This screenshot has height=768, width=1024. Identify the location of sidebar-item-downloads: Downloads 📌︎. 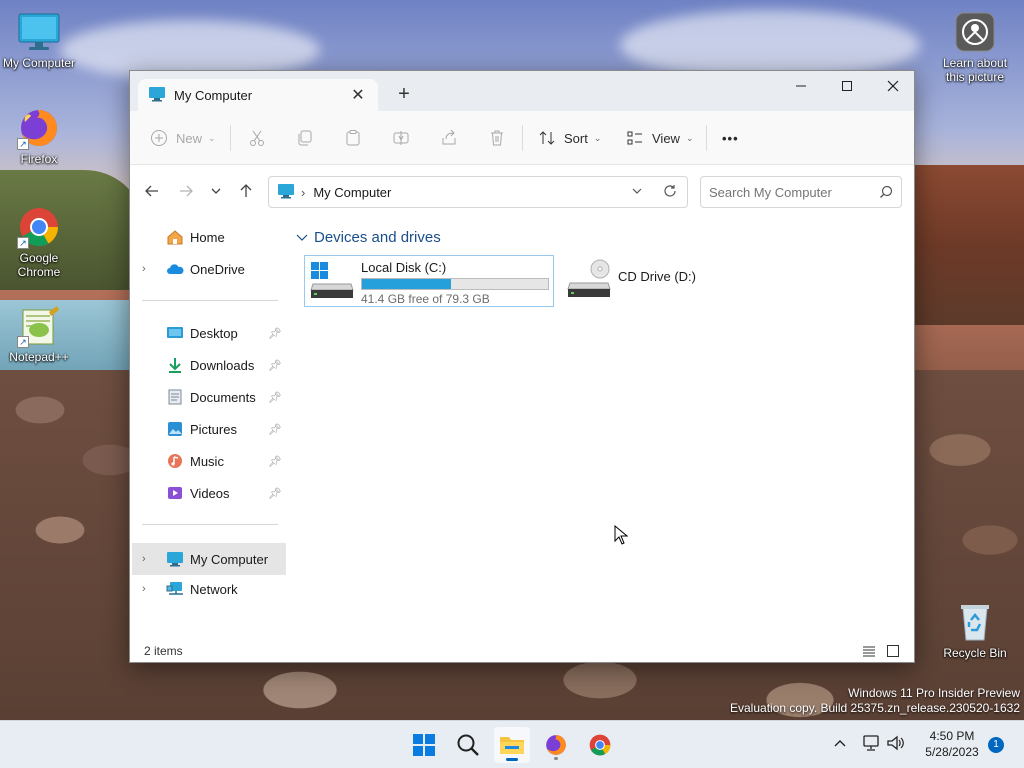
(209, 365).